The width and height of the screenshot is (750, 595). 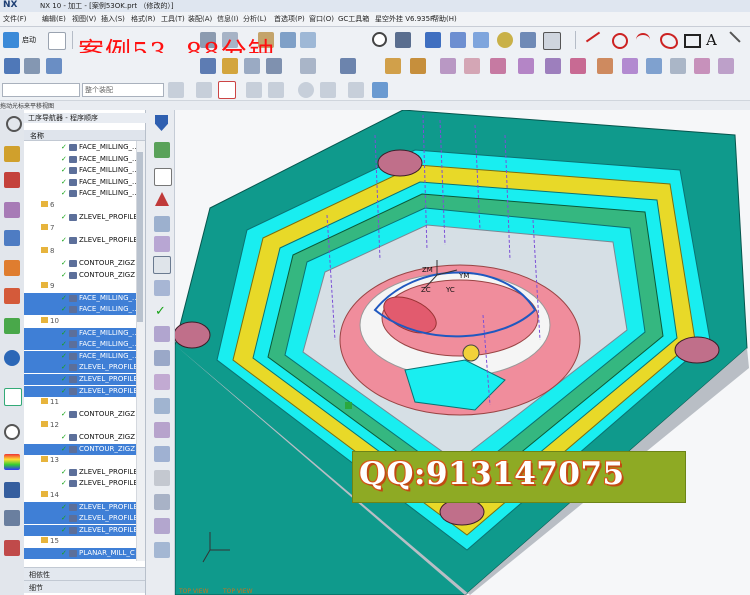 I want to click on menu-assembly: 装配(A), so click(x=200, y=19).